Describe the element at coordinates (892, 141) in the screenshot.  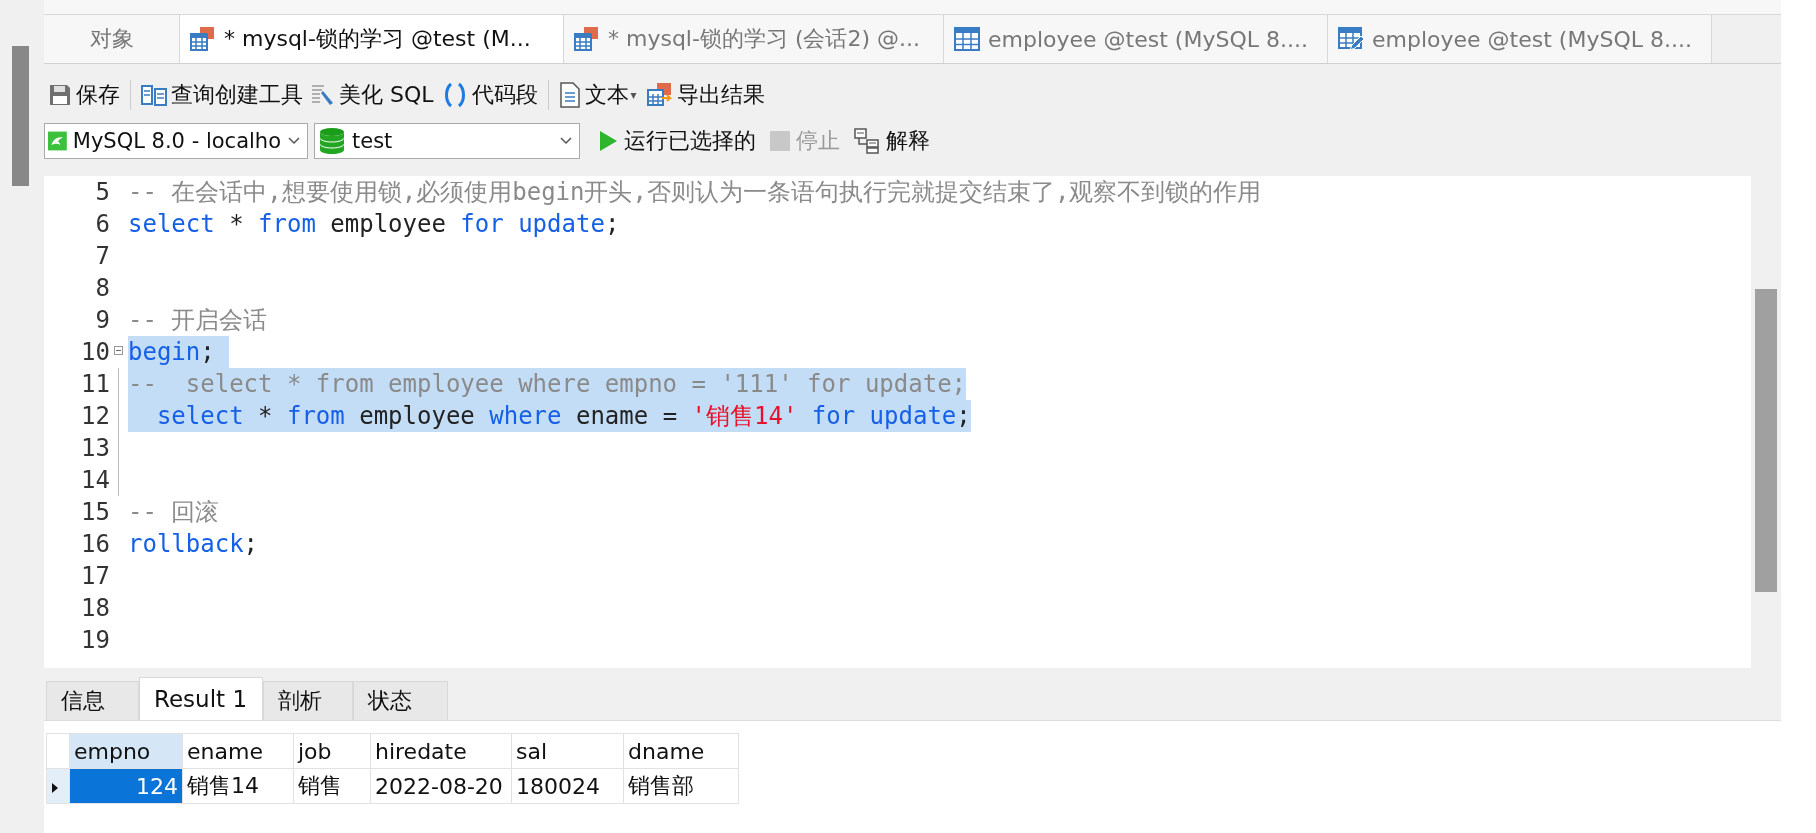
I see `explain-button: 解释` at that location.